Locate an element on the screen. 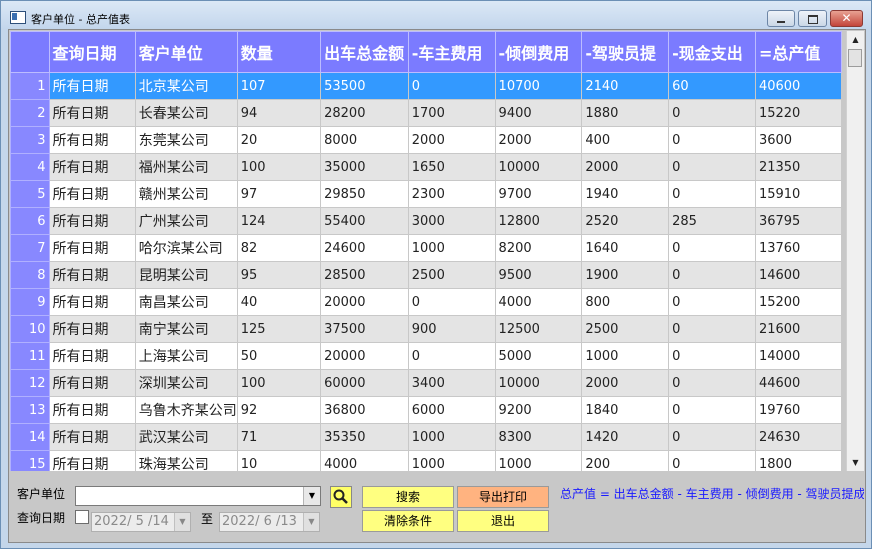 The height and width of the screenshot is (549, 872). table-cell: 124 is located at coordinates (279, 221).